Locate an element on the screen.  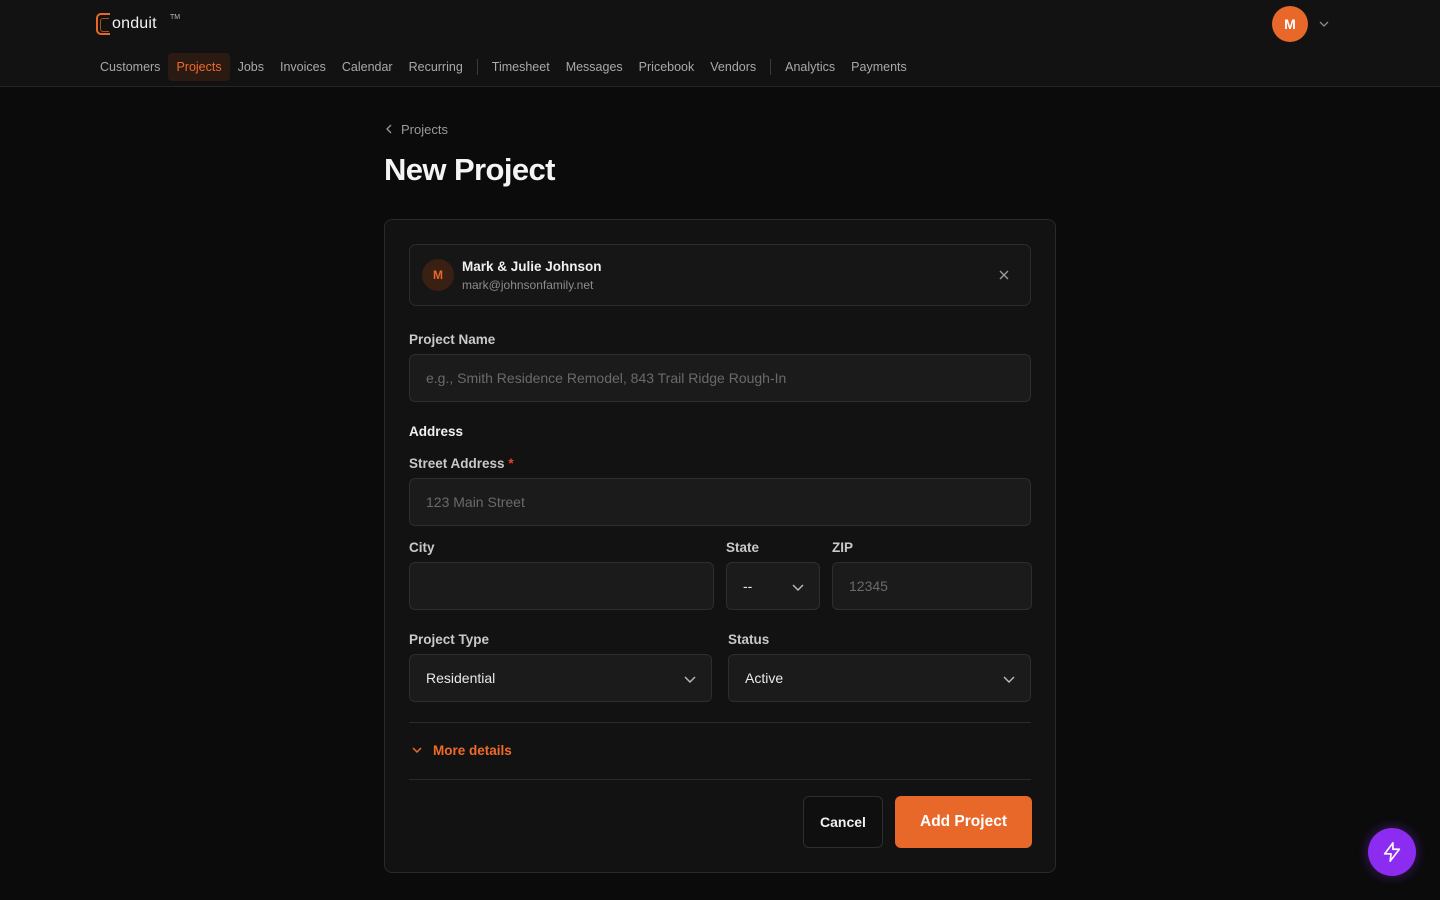
quick-action-button is located at coordinates (1392, 852).